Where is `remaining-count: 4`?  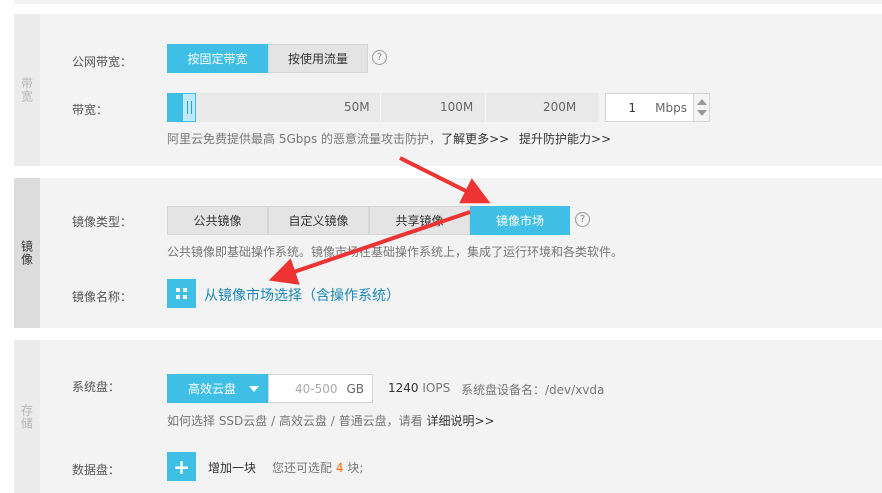
remaining-count: 4 is located at coordinates (339, 468).